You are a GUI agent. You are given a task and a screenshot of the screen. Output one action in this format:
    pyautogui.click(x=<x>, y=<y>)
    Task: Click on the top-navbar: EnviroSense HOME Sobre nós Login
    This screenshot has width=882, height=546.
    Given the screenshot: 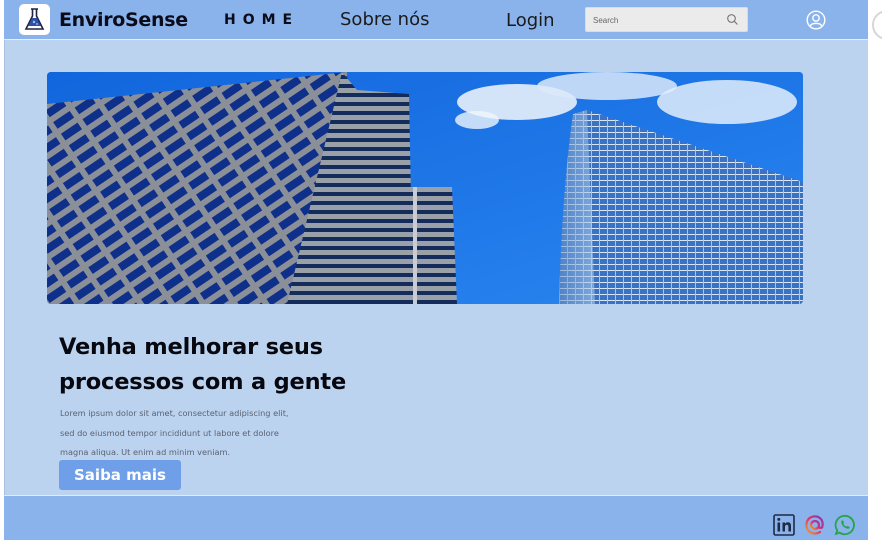 What is the action you would take?
    pyautogui.click(x=436, y=20)
    